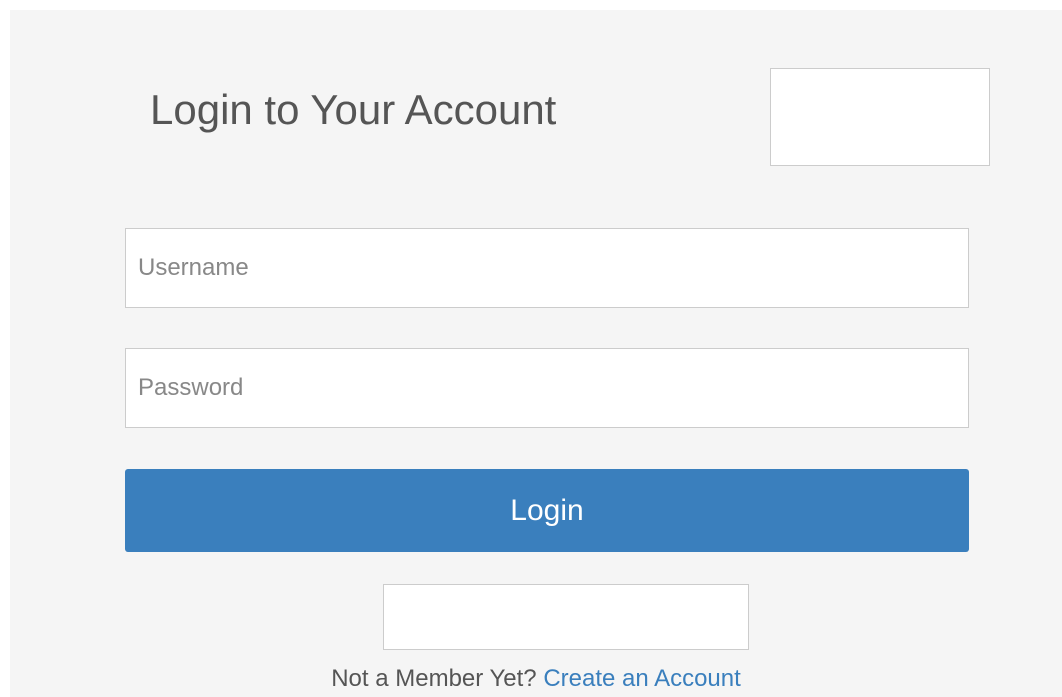 This screenshot has height=697, width=1062. Describe the element at coordinates (353, 109) in the screenshot. I see `page-title: Login to Your Account` at that location.